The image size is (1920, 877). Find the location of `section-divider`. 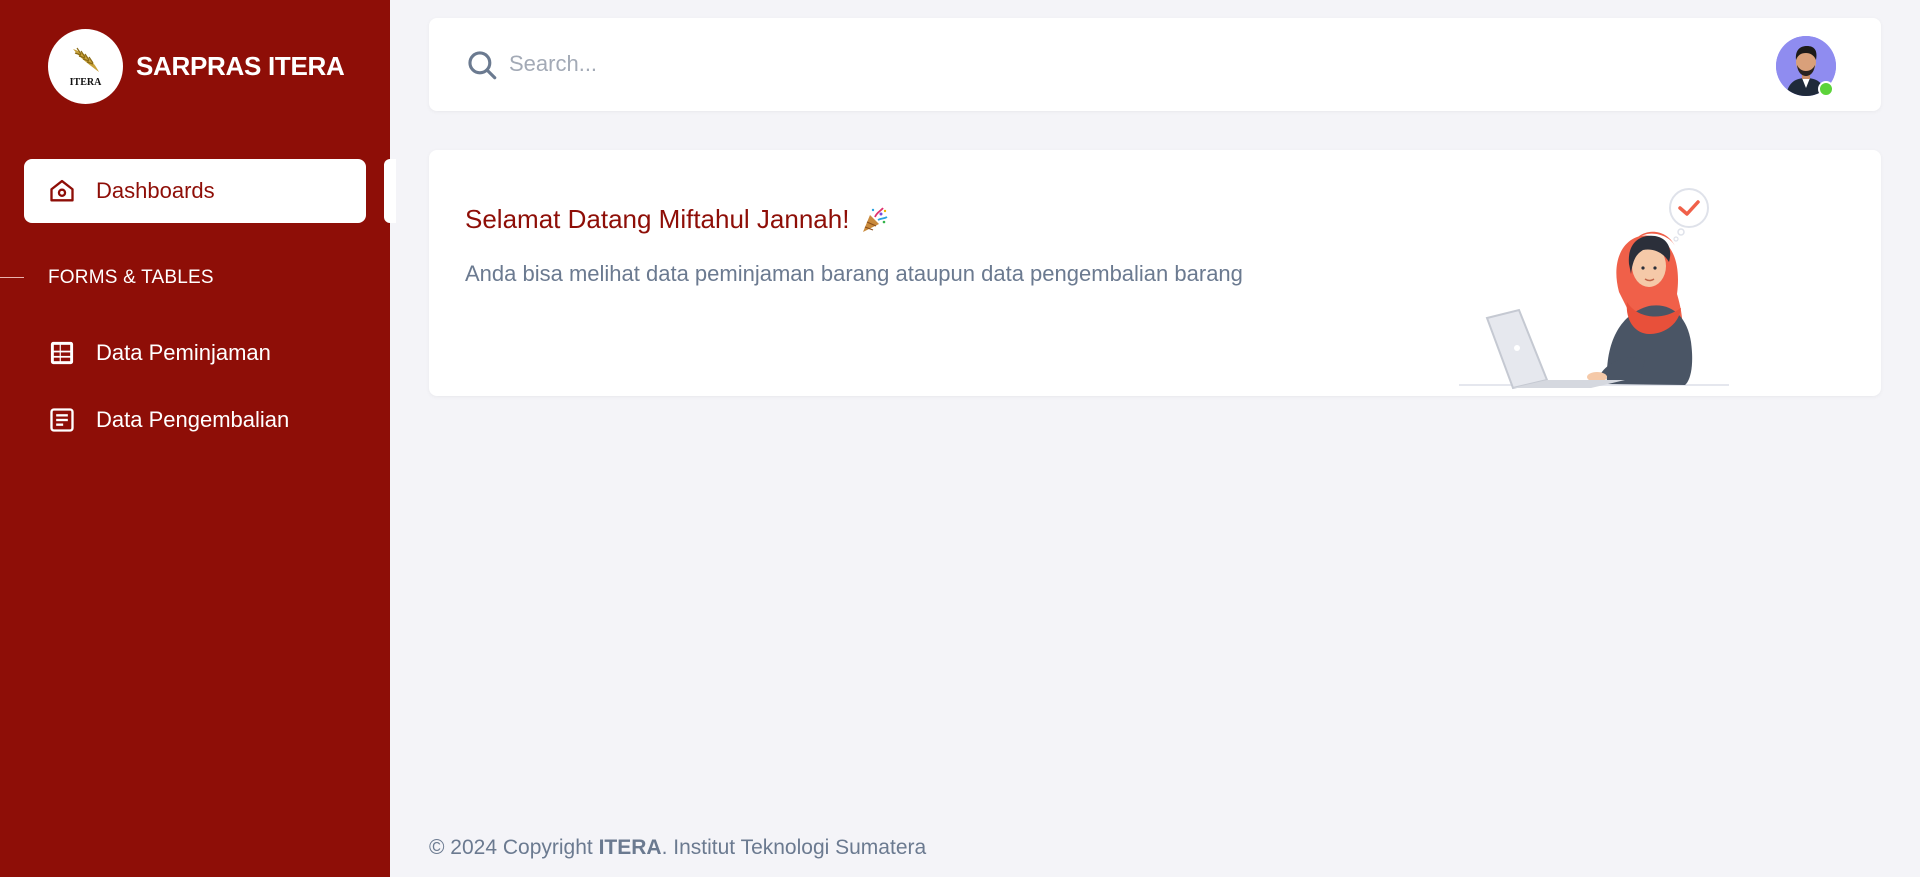

section-divider is located at coordinates (12, 277).